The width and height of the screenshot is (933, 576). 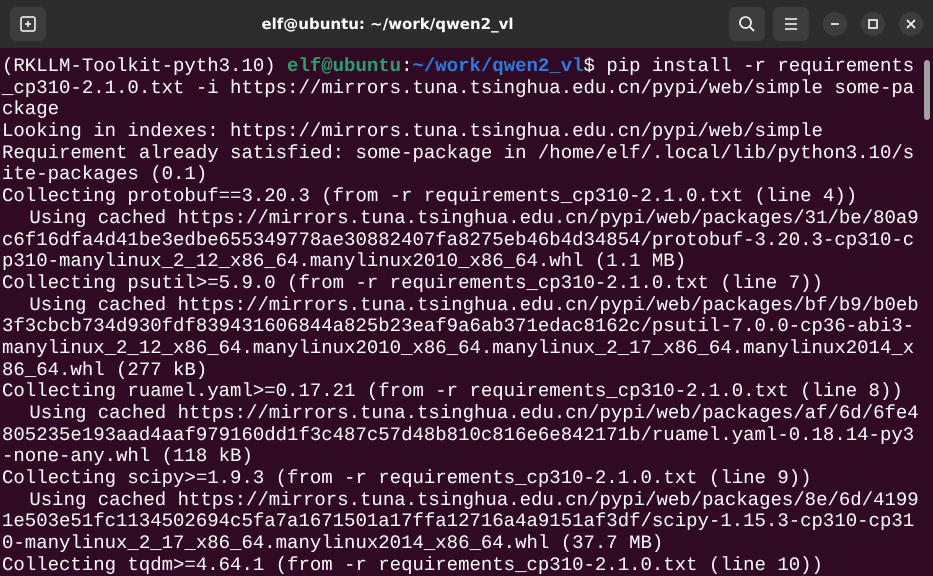 I want to click on output-line: Collecting protobuf==3.20.3 (from -r requirements_cp310-2.1.0.txt (line 4)), so click(x=430, y=197).